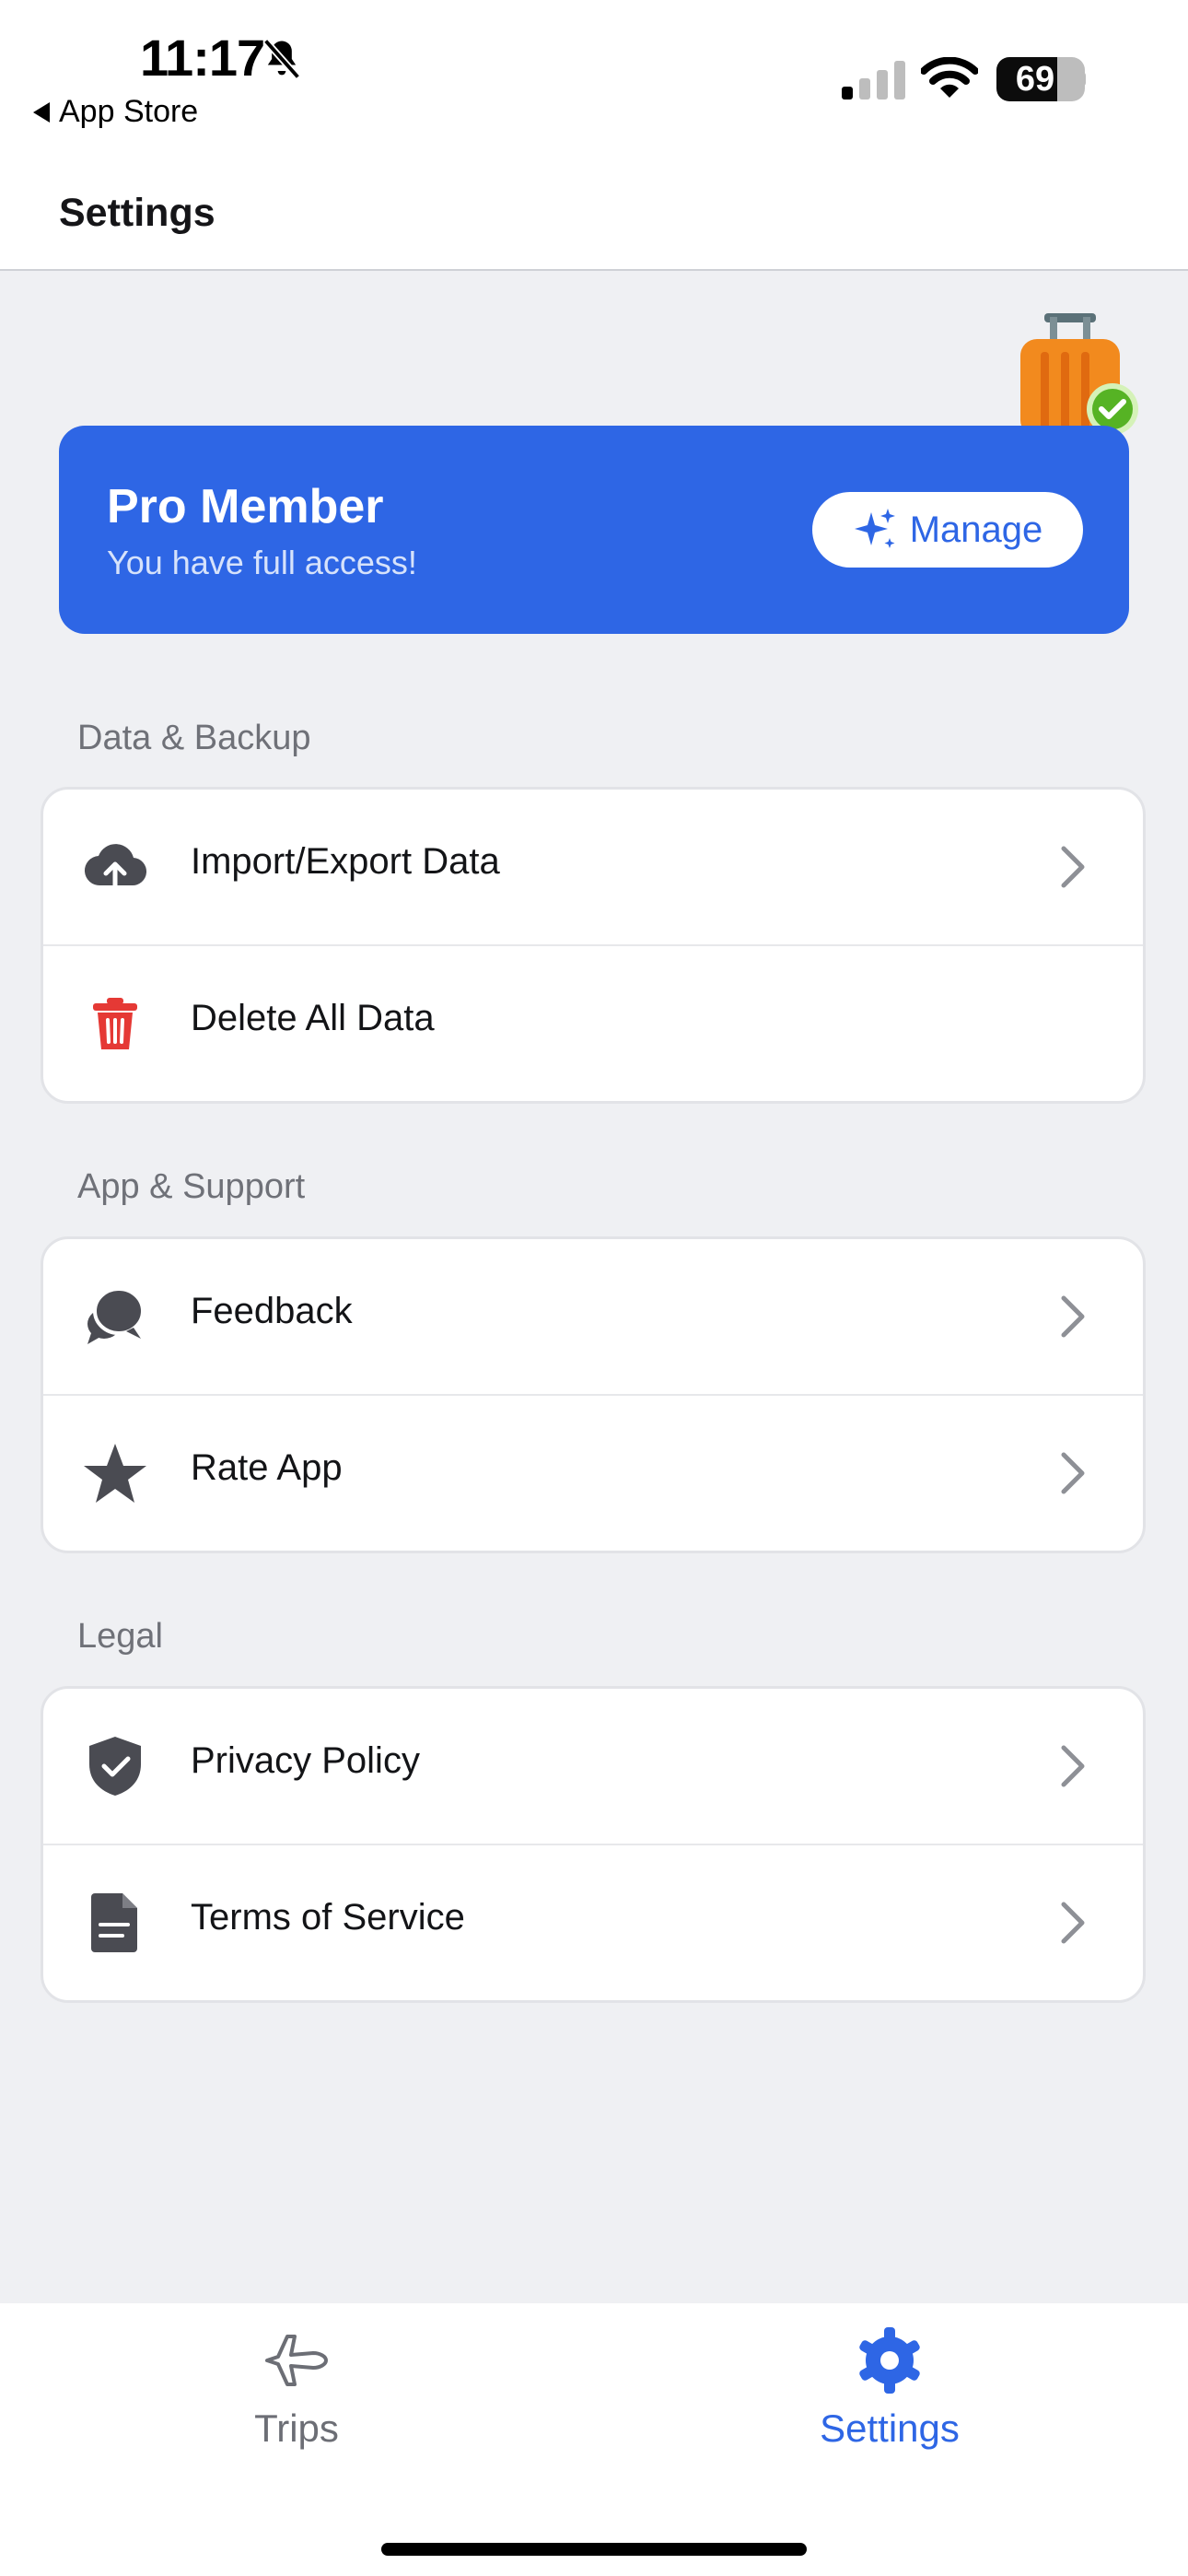  I want to click on suitcase-check-icon, so click(1079, 375).